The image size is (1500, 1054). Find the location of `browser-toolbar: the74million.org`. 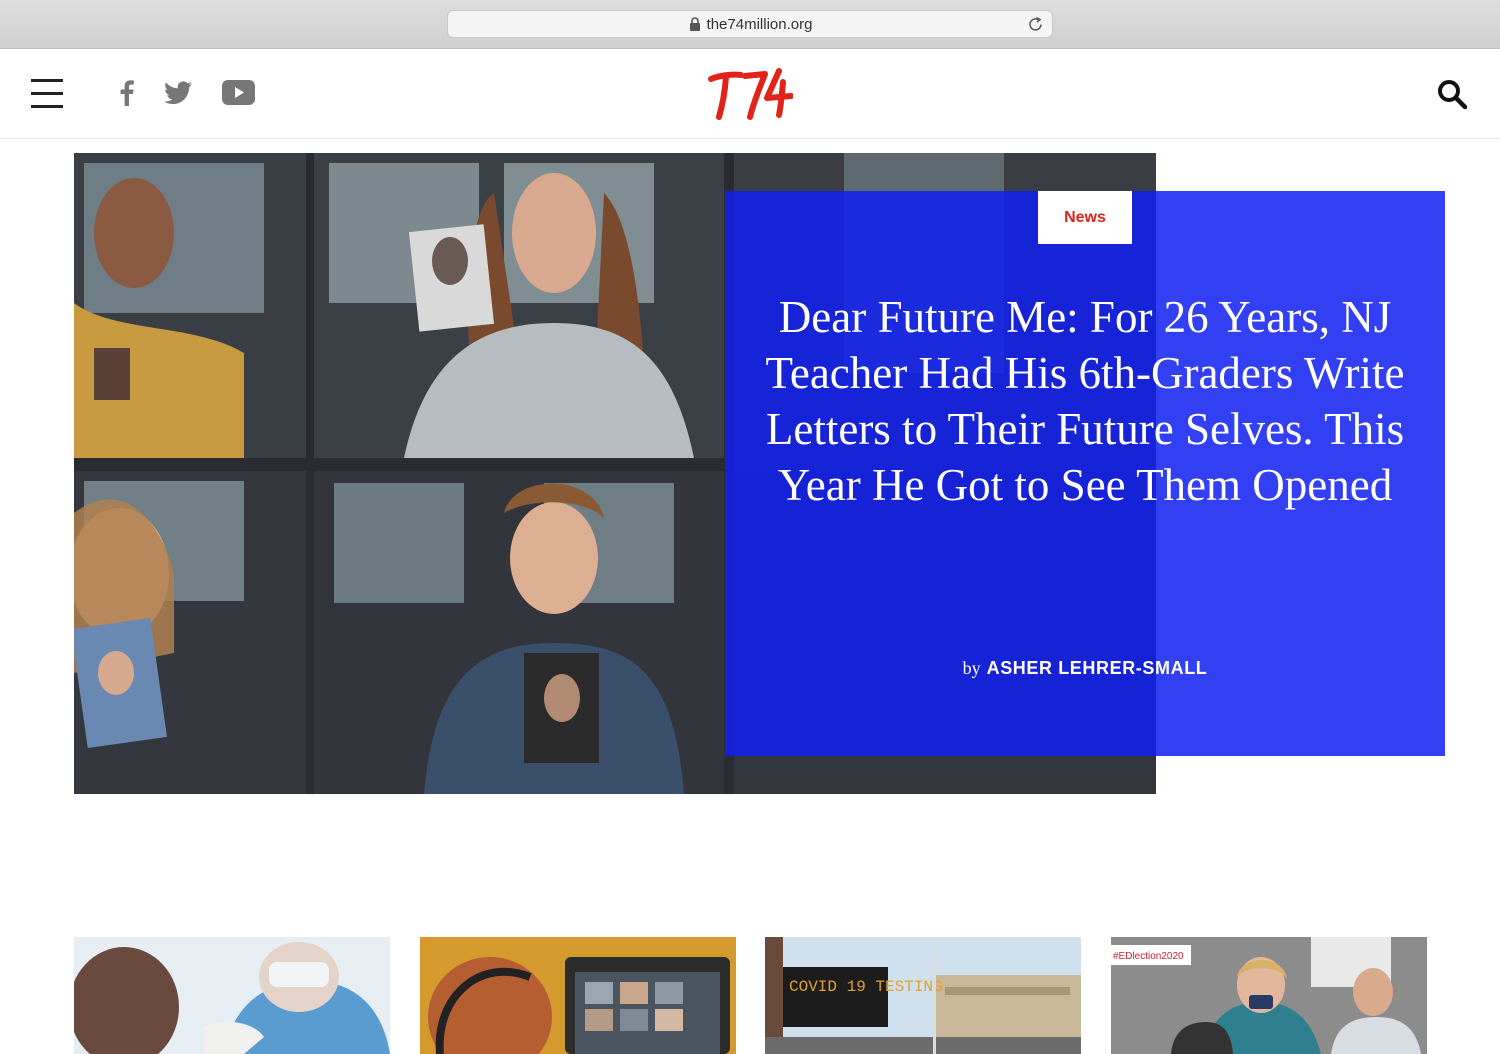

browser-toolbar: the74million.org is located at coordinates (750, 24).